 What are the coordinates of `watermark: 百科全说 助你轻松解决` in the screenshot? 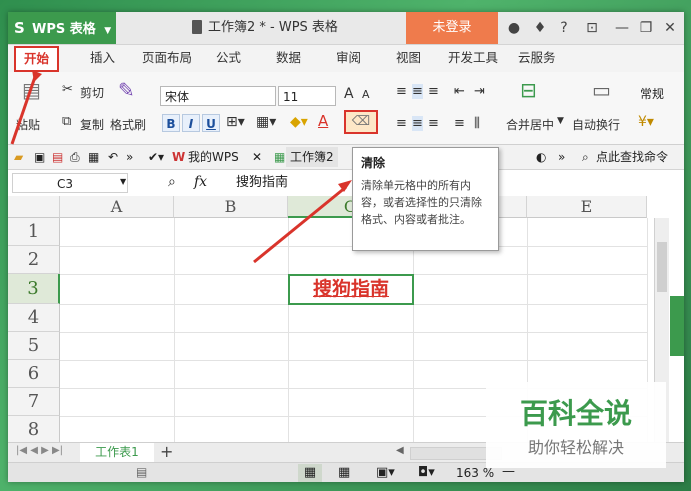 It's located at (576, 425).